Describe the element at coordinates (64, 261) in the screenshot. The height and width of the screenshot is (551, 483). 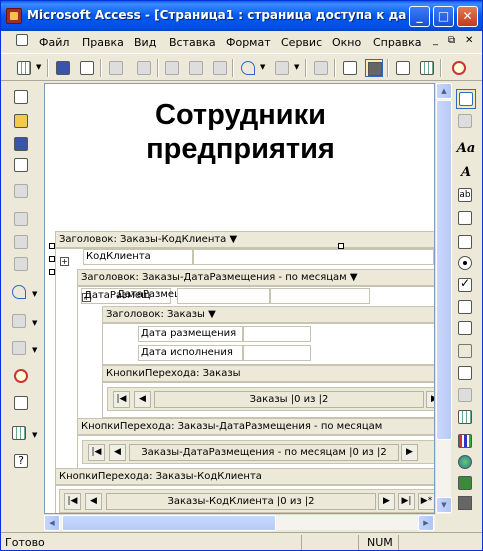
I see `expand-icon: +` at that location.